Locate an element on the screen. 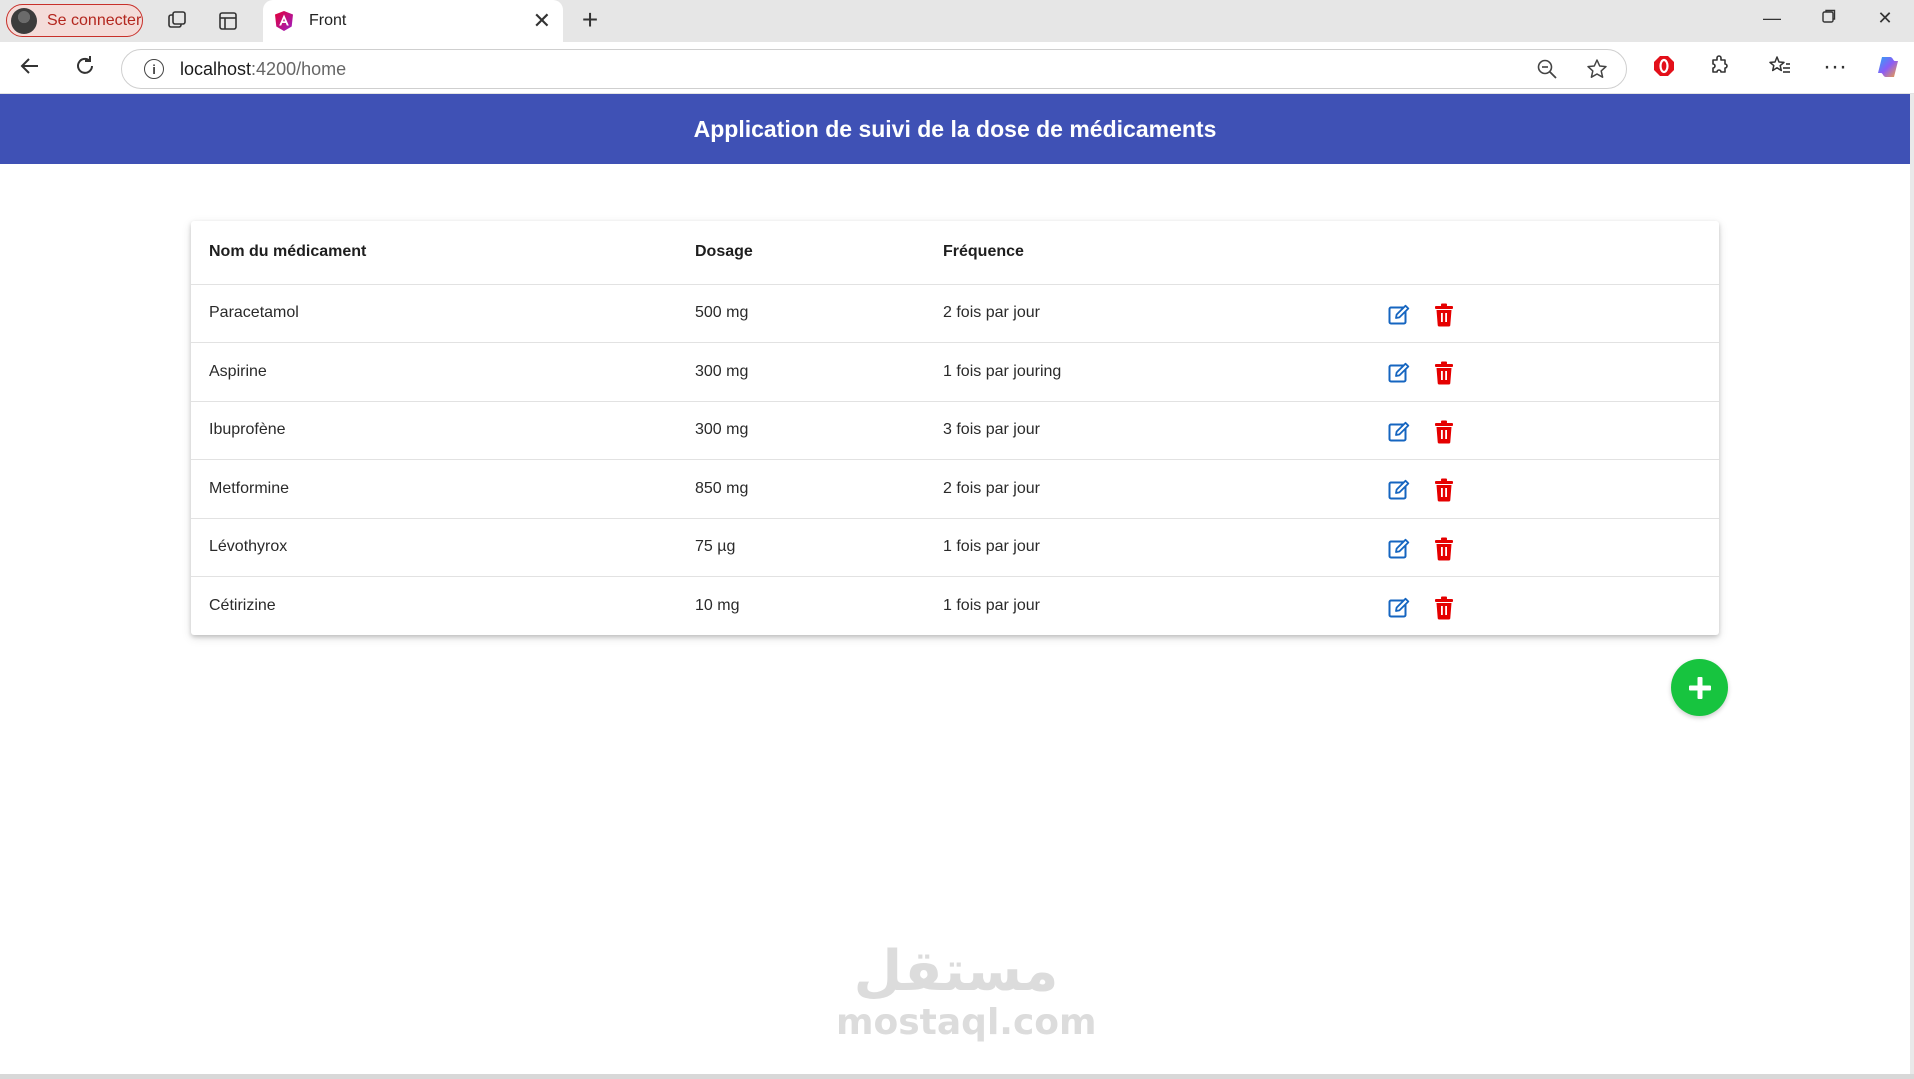 This screenshot has height=1079, width=1914. site-info-icon: i is located at coordinates (154, 69).